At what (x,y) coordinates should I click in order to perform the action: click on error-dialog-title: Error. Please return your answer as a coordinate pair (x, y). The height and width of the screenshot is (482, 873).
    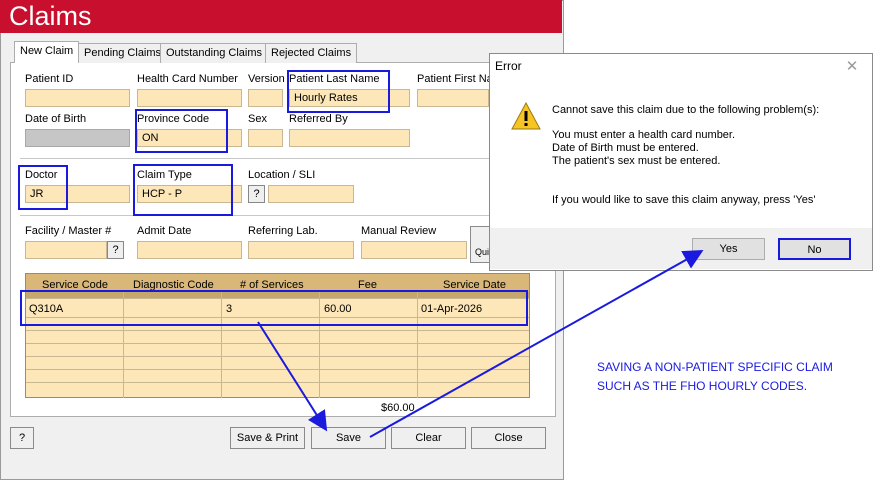
    Looking at the image, I should click on (508, 66).